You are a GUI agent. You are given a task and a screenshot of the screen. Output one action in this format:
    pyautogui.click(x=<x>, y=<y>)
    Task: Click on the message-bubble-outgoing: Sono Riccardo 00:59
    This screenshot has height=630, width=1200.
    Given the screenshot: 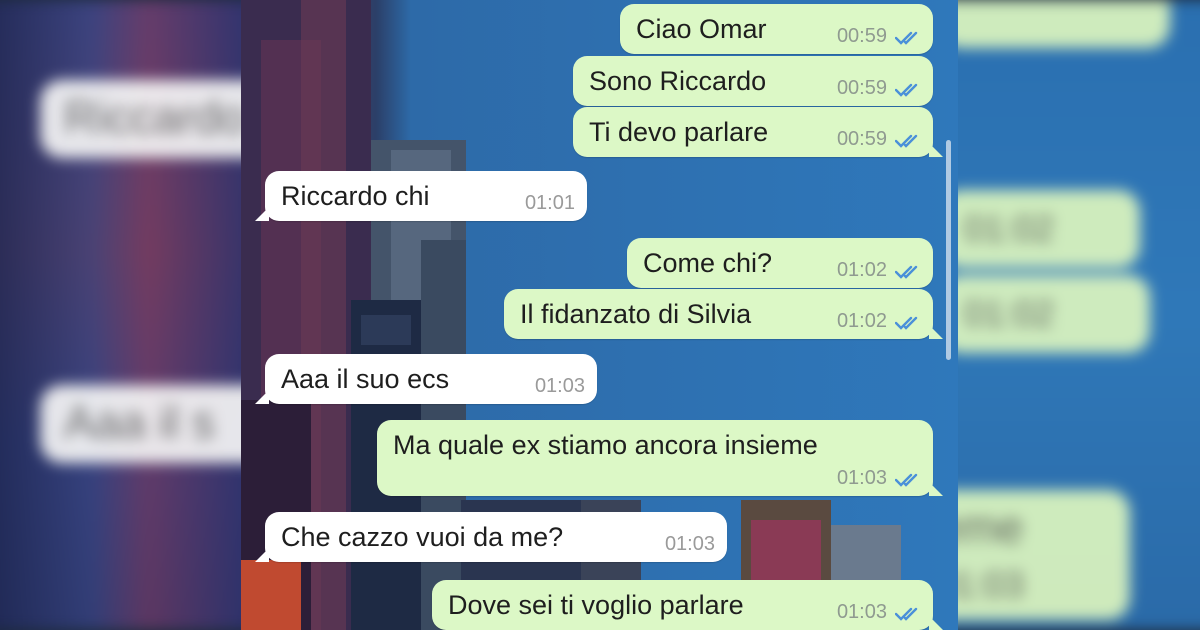 What is the action you would take?
    pyautogui.click(x=753, y=81)
    